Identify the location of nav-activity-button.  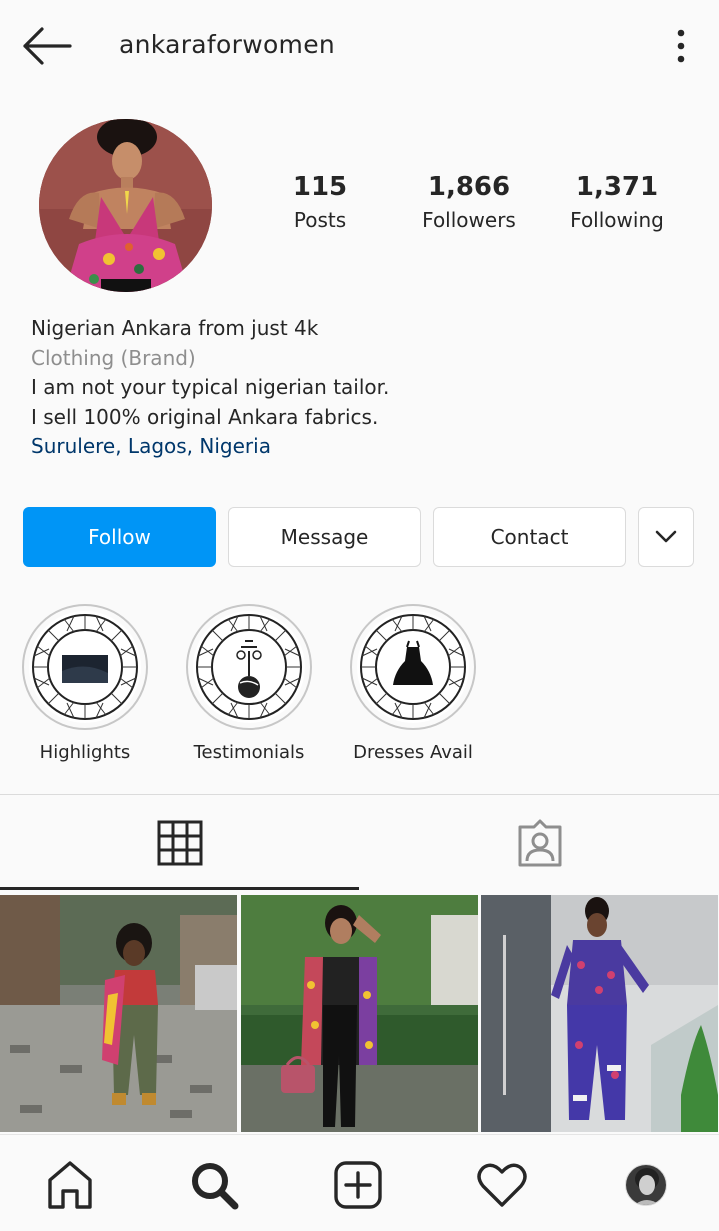
(502, 1185).